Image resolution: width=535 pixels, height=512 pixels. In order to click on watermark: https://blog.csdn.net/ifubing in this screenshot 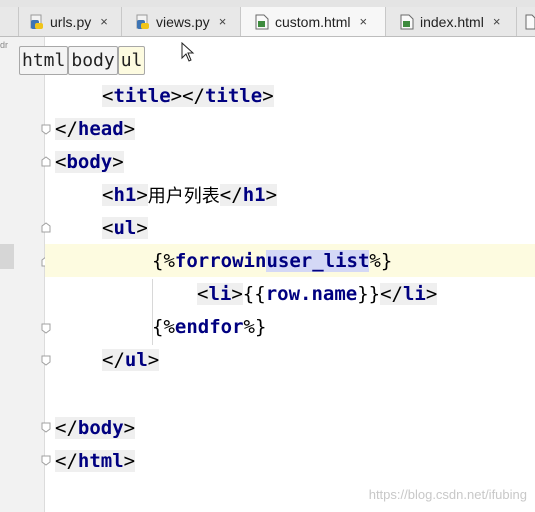, I will do `click(447, 494)`.